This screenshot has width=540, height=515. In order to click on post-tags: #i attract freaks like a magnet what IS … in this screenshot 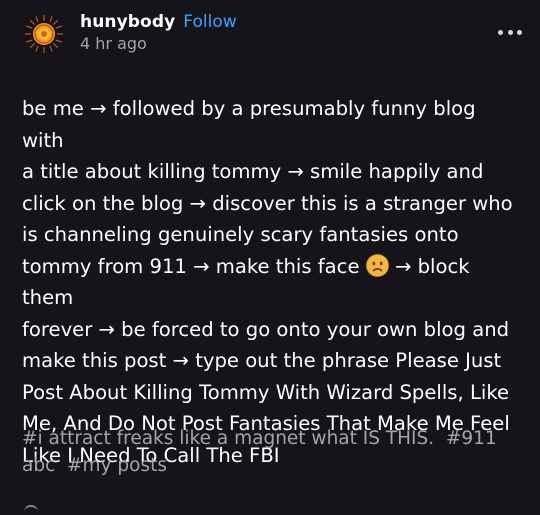, I will do `click(272, 452)`.